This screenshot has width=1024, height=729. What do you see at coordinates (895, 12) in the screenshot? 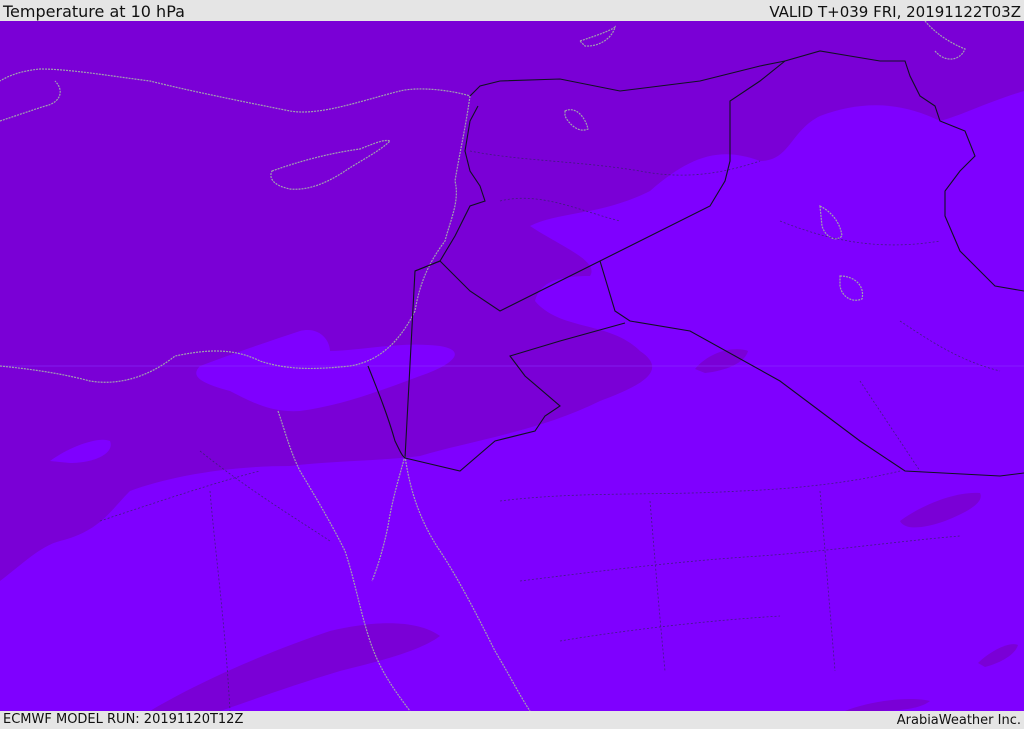
I see `valid-time: VALID T+039 FRI, 20191122T03Z` at bounding box center [895, 12].